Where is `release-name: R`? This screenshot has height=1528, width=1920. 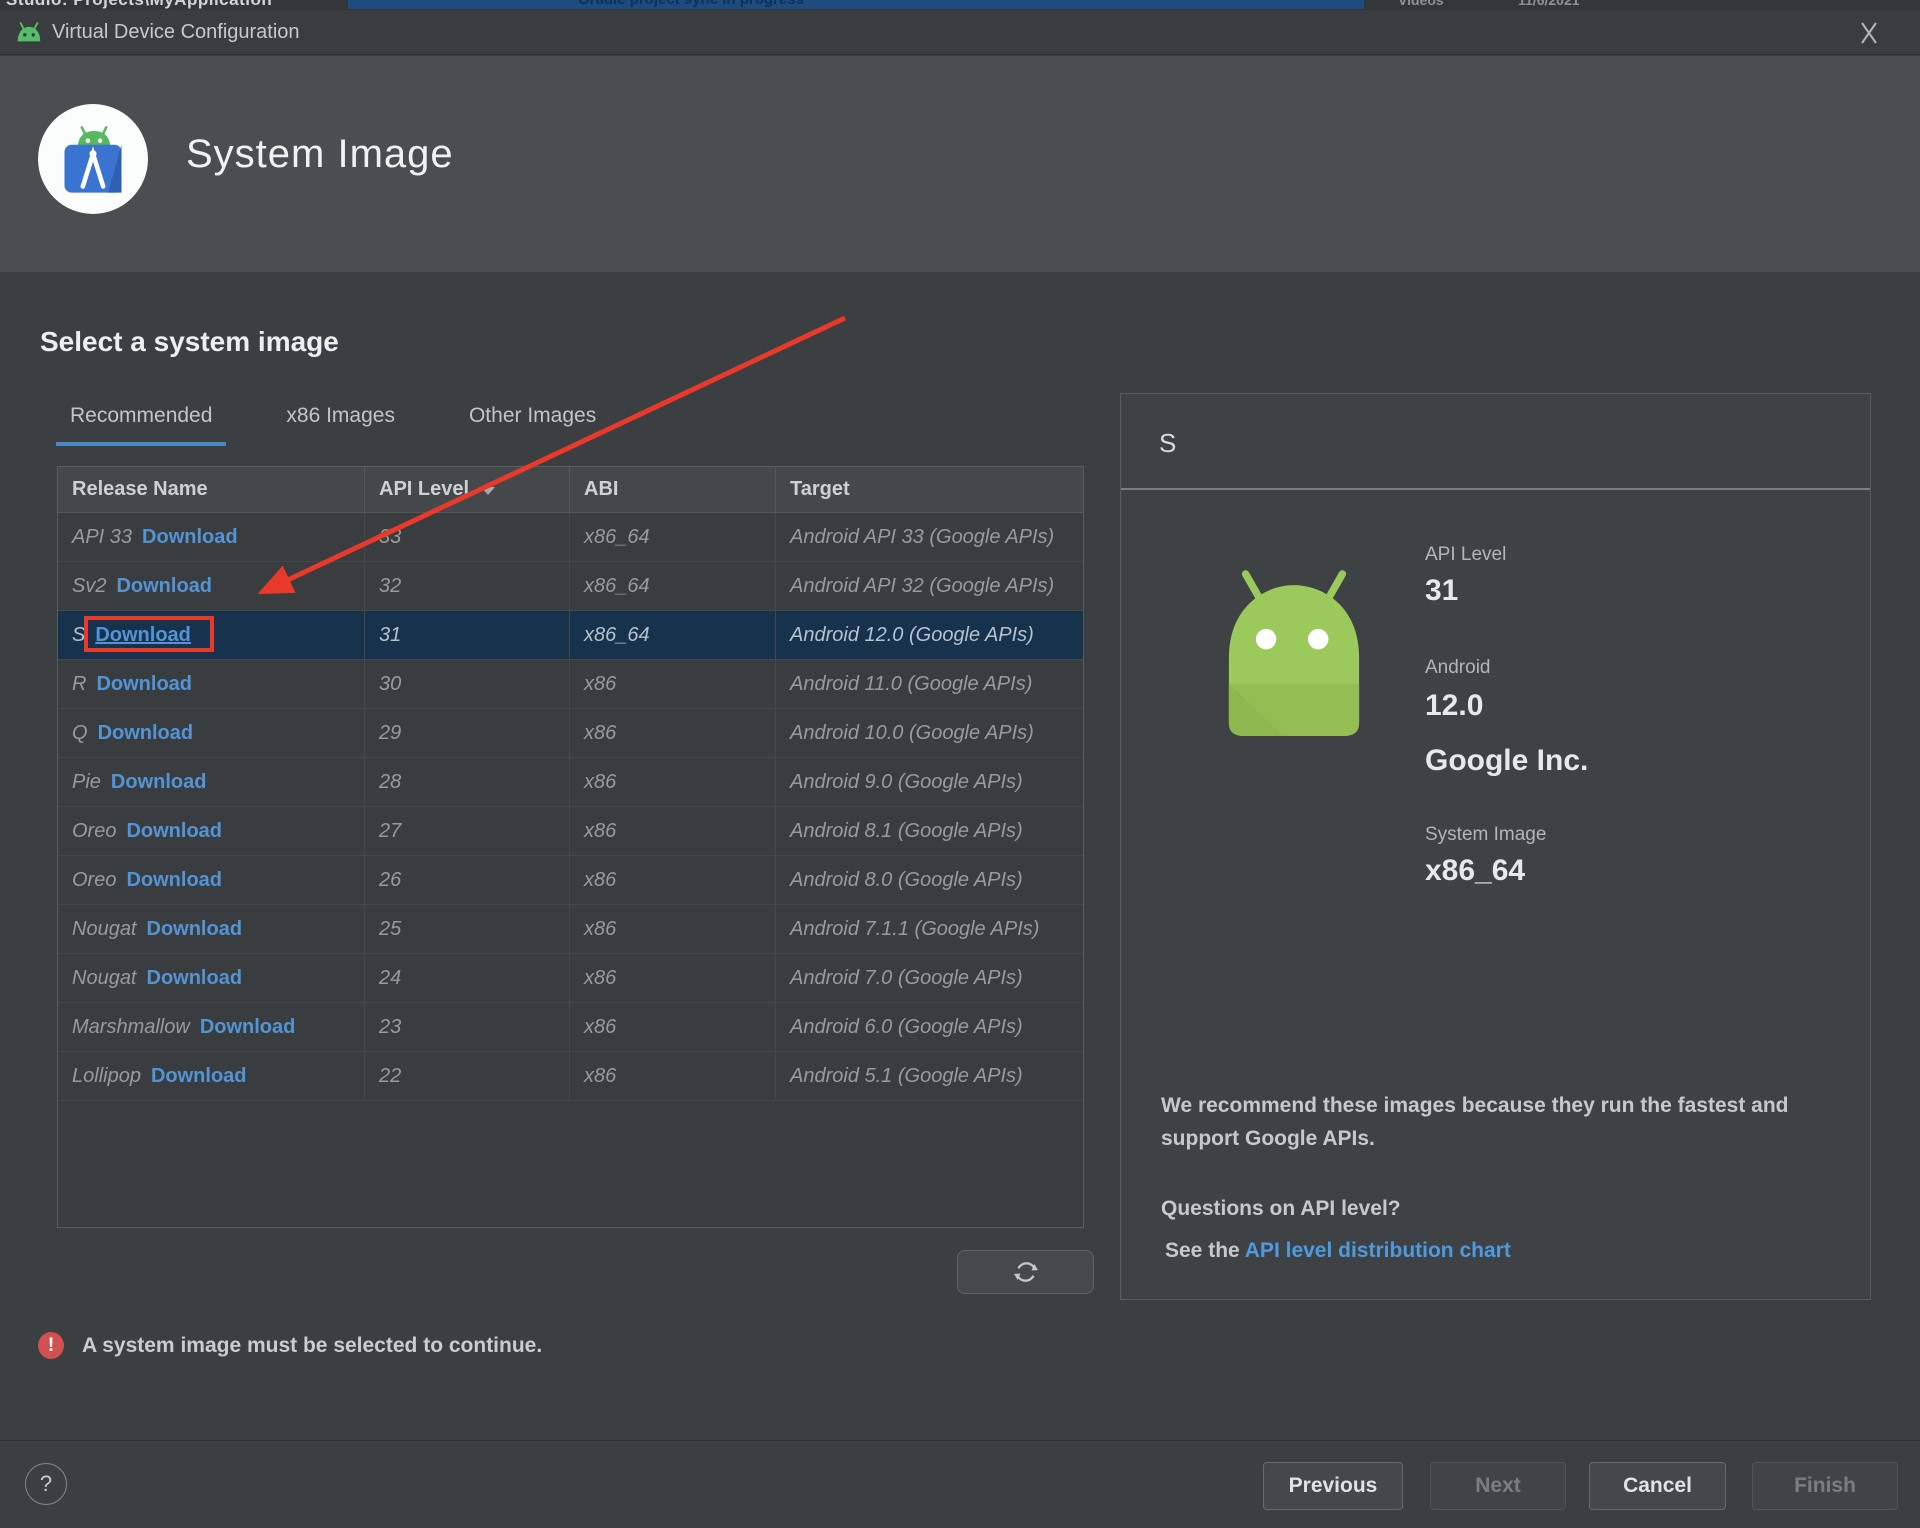 release-name: R is located at coordinates (79, 684).